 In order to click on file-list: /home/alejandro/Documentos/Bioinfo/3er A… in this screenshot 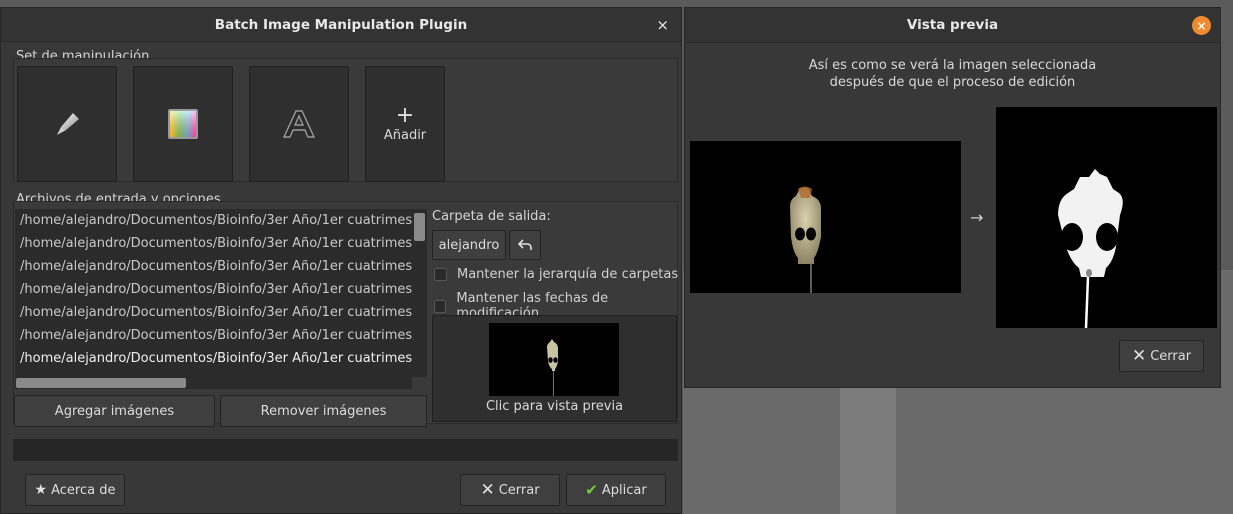, I will do `click(213, 293)`.